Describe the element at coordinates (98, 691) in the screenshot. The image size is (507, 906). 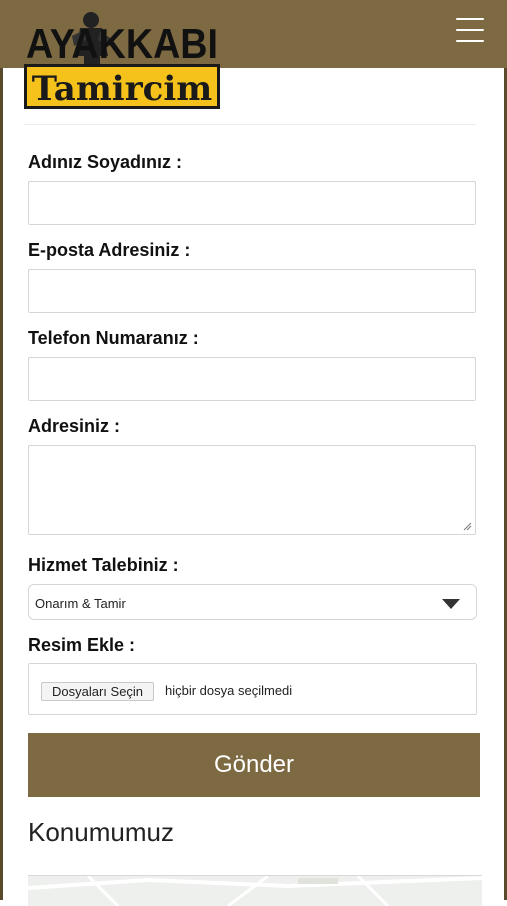
I see `choose-files-button: Dosyaları Seçin` at that location.